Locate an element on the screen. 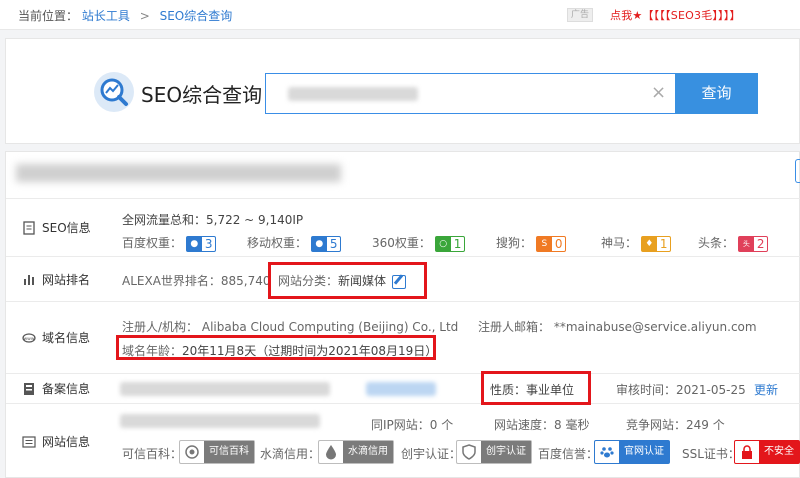 The width and height of the screenshot is (800, 478). trust-seal-icon is located at coordinates (192, 452).